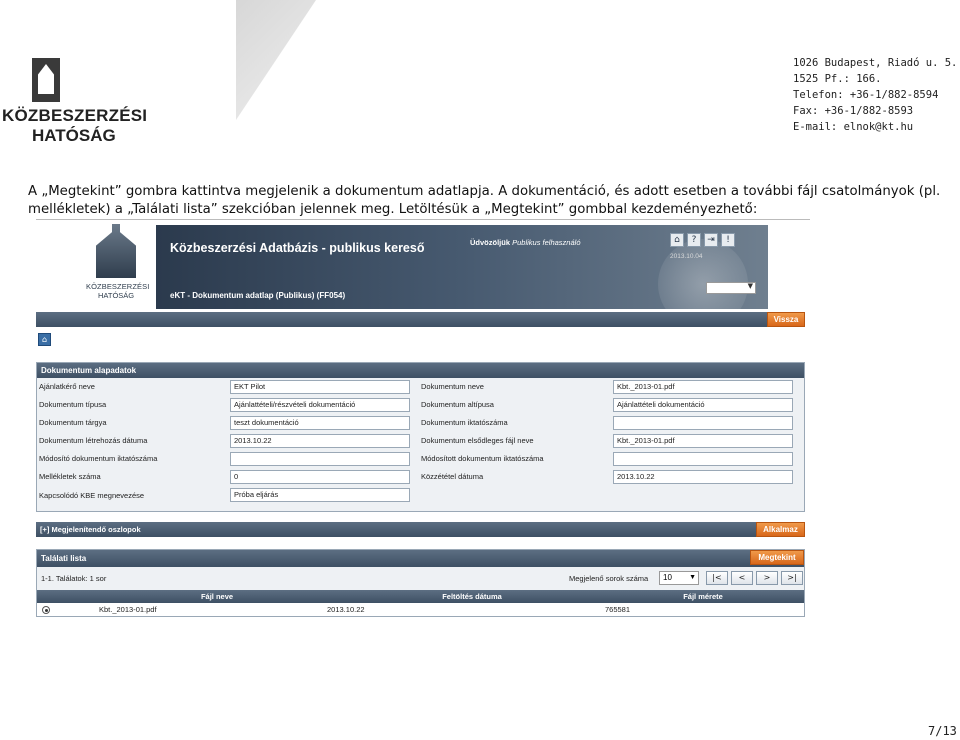  What do you see at coordinates (346, 609) in the screenshot?
I see `upload-date-cell: 2013.10.22` at bounding box center [346, 609].